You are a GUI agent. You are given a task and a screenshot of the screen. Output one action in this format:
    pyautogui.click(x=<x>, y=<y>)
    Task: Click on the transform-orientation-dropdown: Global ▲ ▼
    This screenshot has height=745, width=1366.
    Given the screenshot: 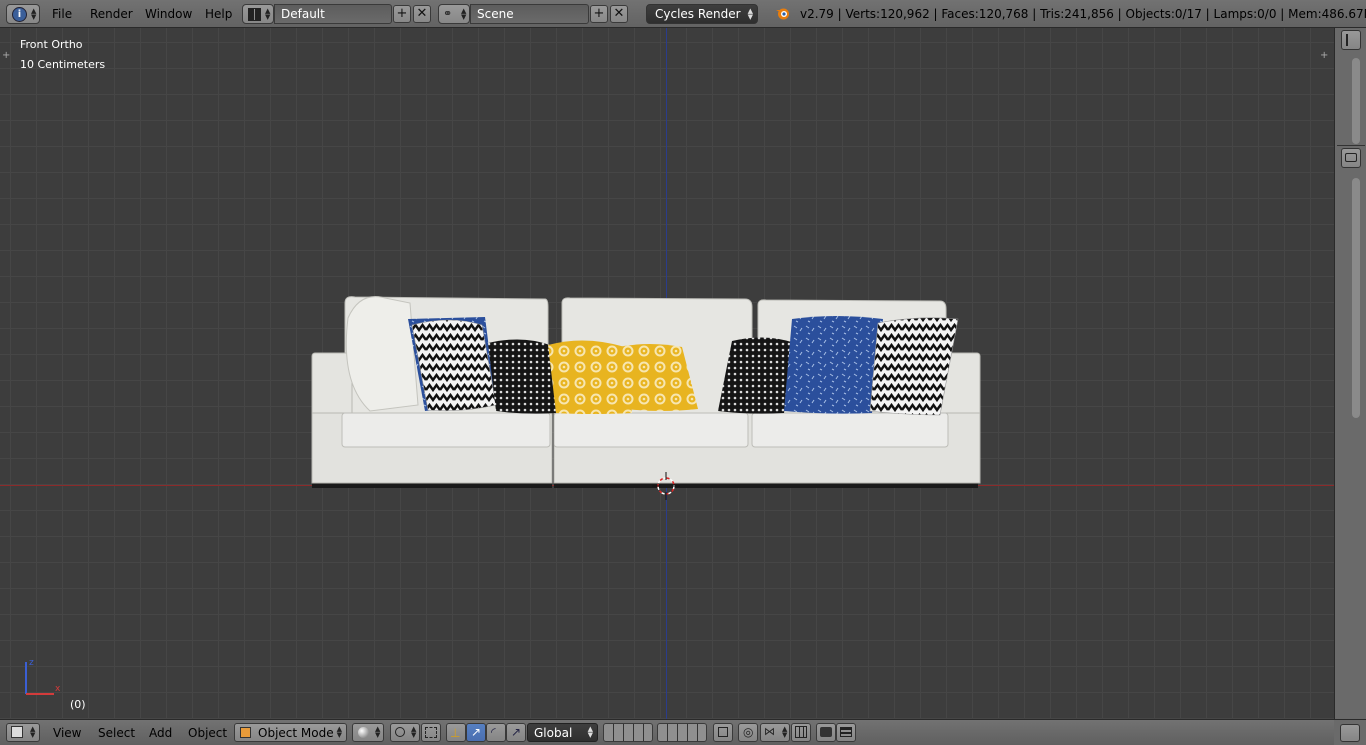 What is the action you would take?
    pyautogui.click(x=562, y=732)
    